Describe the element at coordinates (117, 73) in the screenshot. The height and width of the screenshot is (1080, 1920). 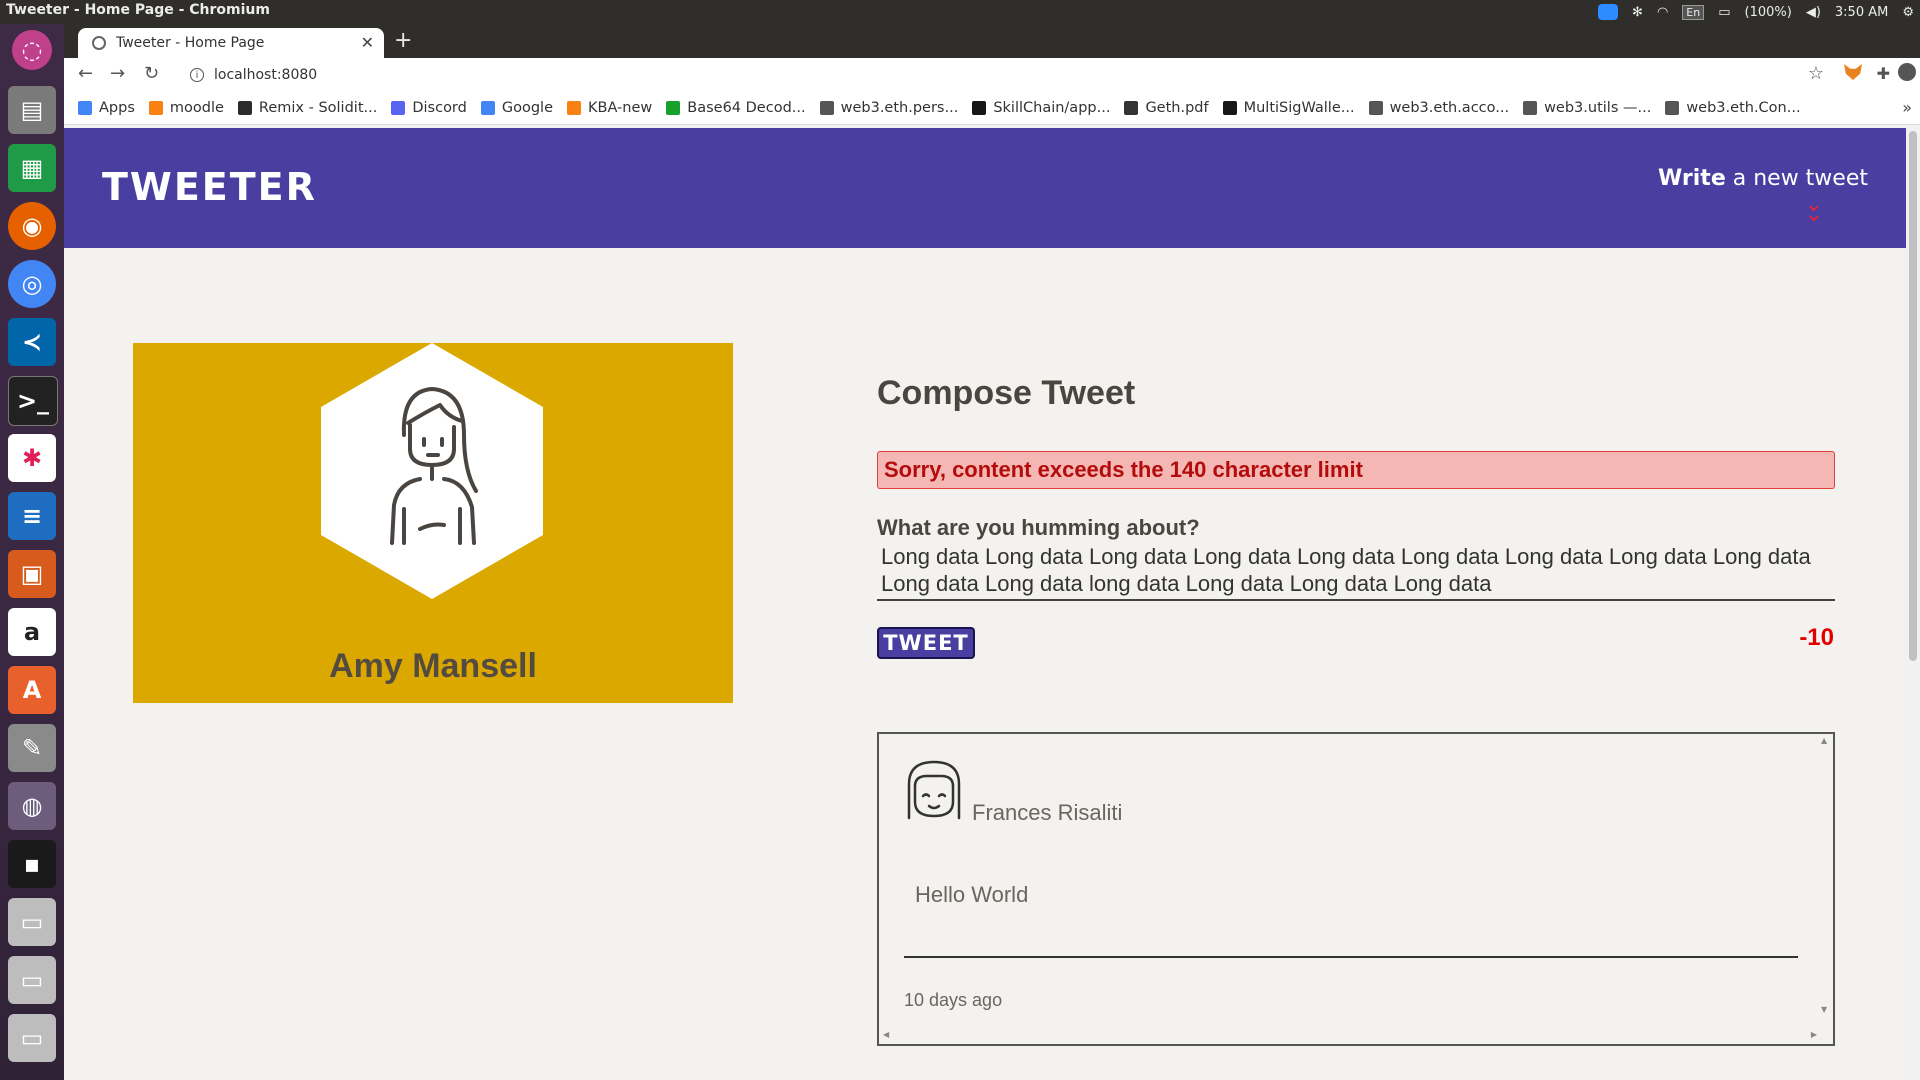
I see `forward-arrow-icon: →` at that location.